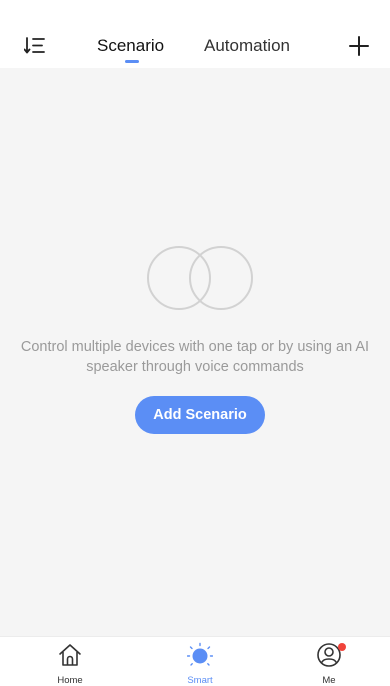 The image size is (390, 686). I want to click on nav-item-home: Home, so click(70, 661).